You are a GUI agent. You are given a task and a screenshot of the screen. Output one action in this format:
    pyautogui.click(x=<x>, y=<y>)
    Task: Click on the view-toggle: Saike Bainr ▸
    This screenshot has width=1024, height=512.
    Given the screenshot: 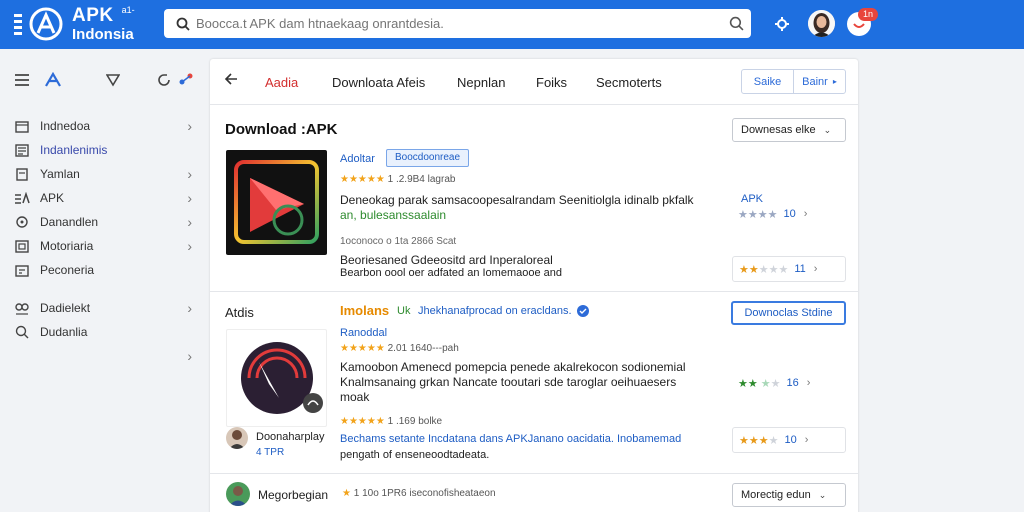 What is the action you would take?
    pyautogui.click(x=793, y=81)
    